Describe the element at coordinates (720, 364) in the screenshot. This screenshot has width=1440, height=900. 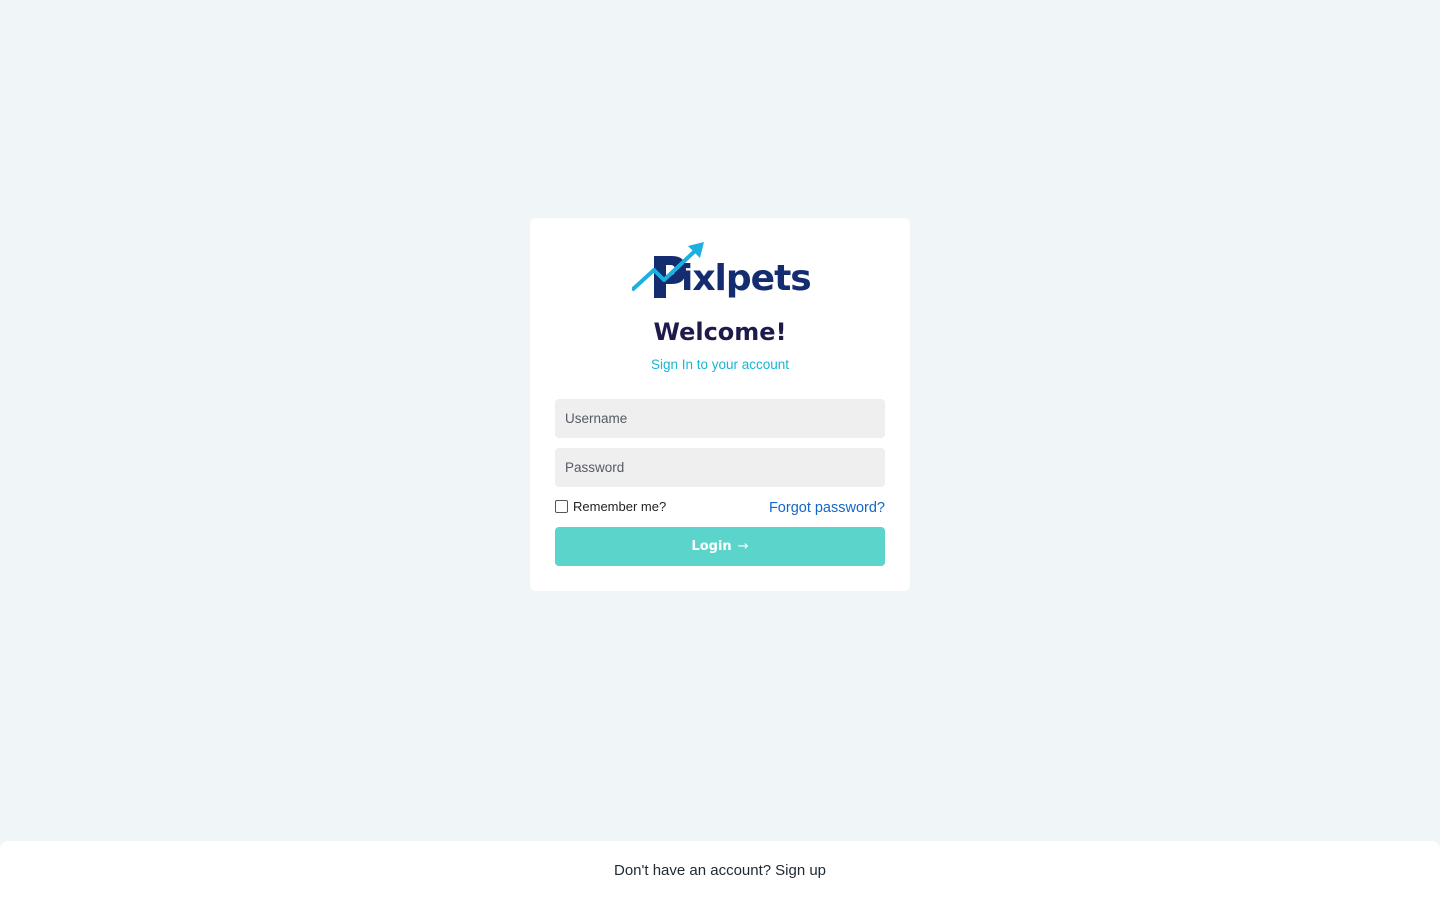
I see `signin-subtitle: Sign In to your account` at that location.